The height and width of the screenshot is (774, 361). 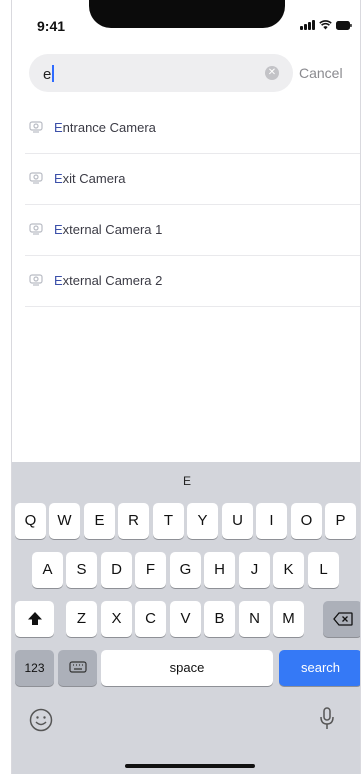 I want to click on search-input: e ✕, so click(x=161, y=73).